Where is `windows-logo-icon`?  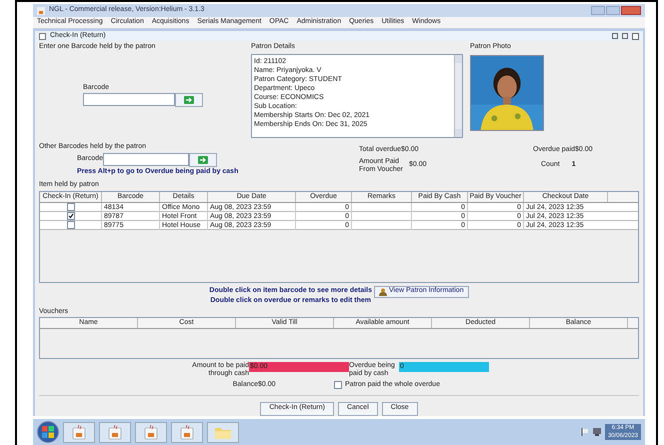 windows-logo-icon is located at coordinates (48, 432).